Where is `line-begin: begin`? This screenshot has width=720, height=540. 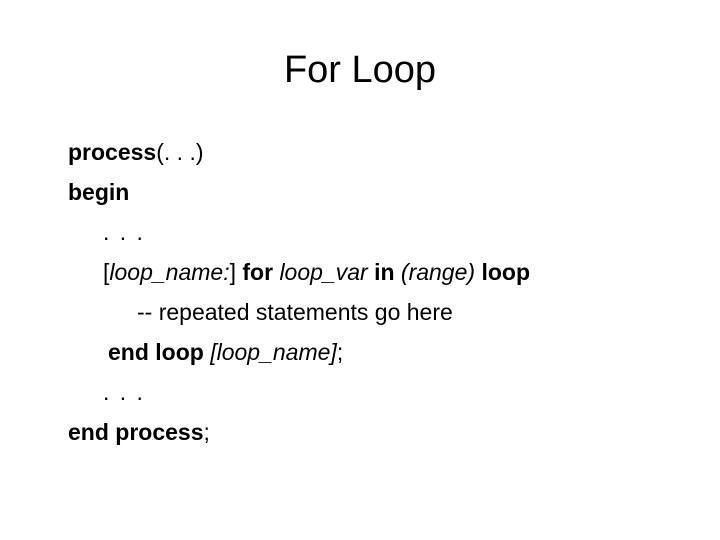 line-begin: begin is located at coordinates (368, 192).